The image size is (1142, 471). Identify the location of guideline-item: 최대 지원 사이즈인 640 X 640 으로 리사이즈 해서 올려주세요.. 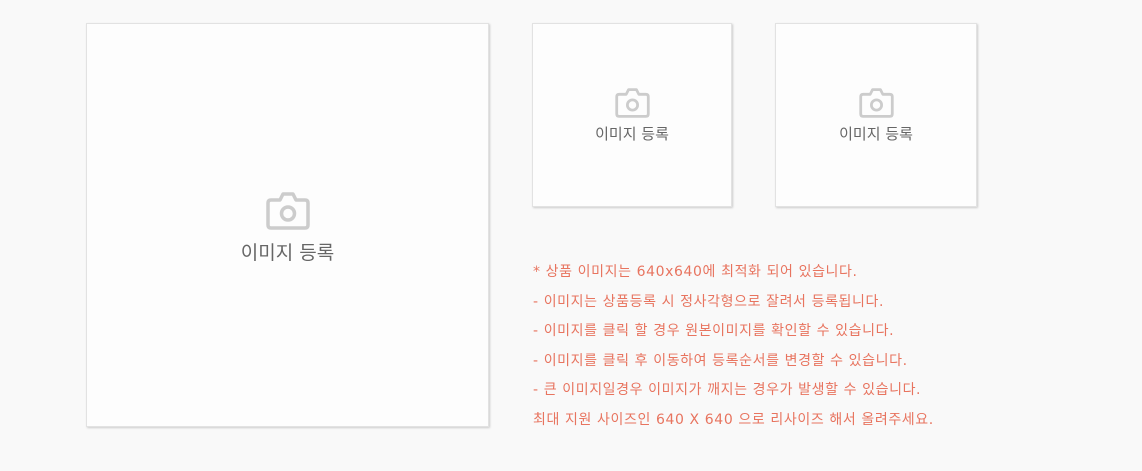
(733, 419).